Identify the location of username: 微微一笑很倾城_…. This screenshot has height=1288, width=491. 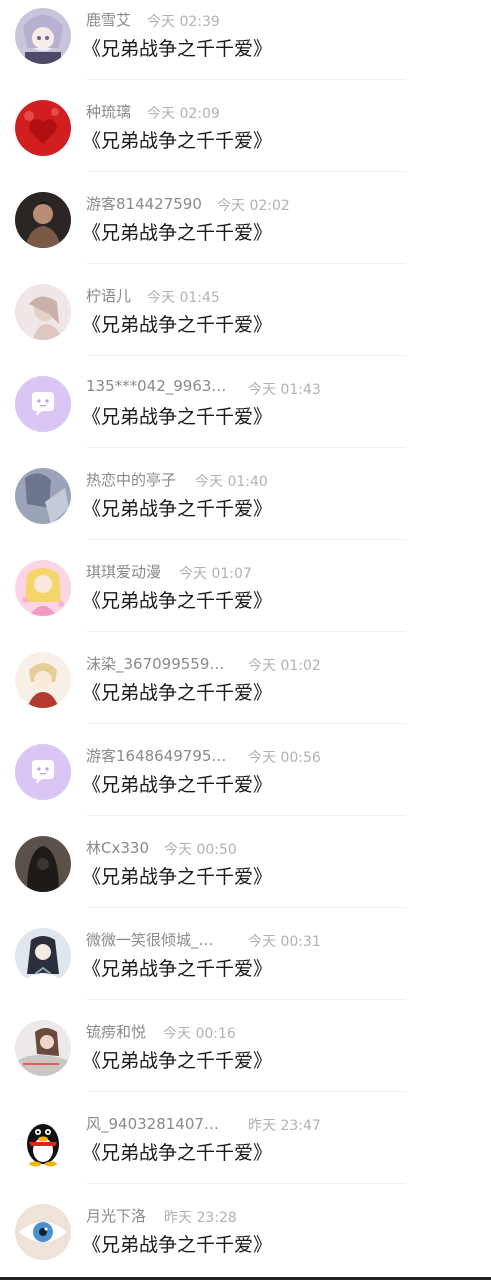
(150, 939).